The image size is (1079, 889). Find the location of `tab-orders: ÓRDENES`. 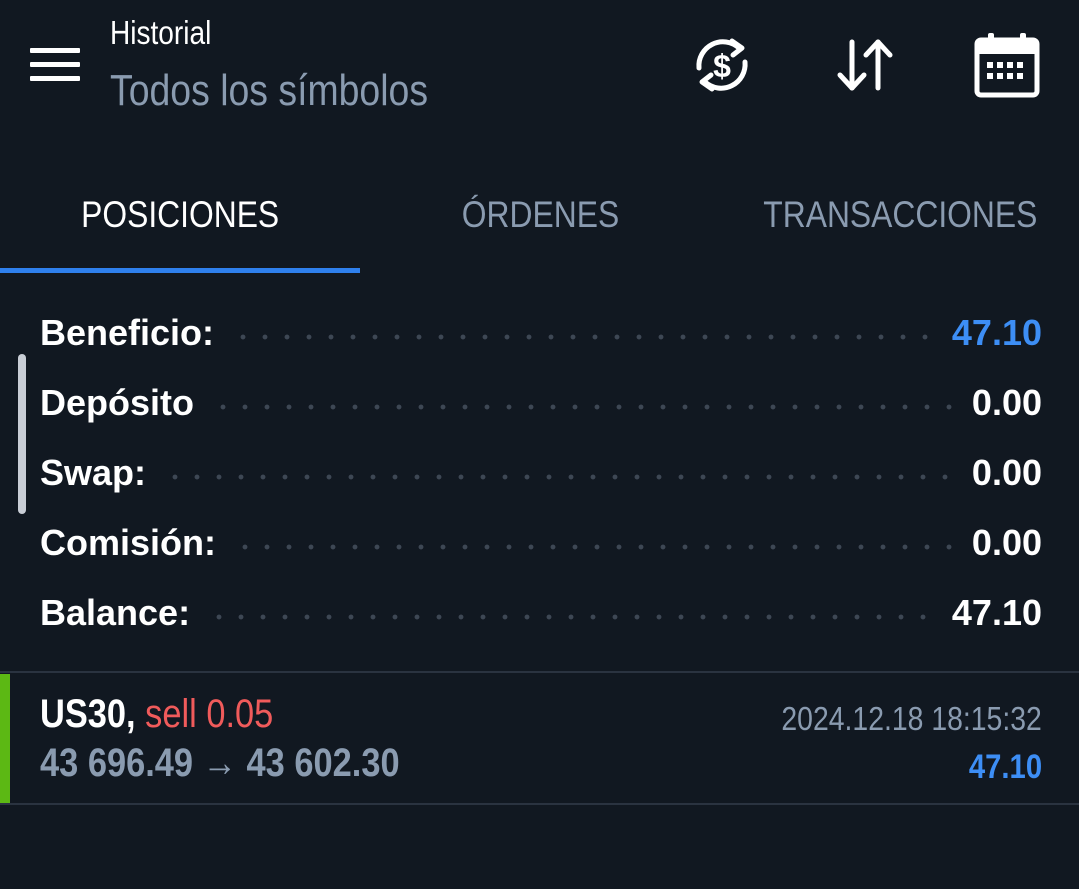

tab-orders: ÓRDENES is located at coordinates (540, 215).